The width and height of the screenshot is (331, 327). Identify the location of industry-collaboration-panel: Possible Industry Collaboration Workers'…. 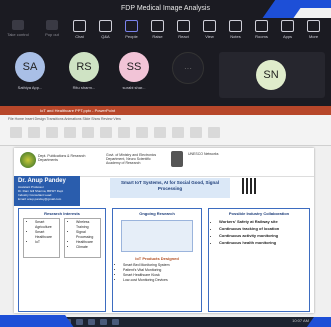
(259, 260).